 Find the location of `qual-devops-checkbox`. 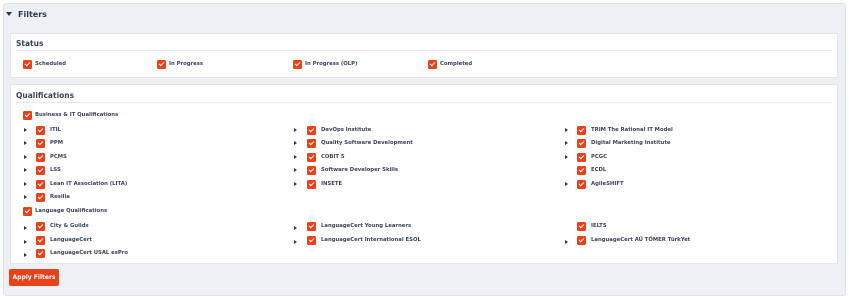

qual-devops-checkbox is located at coordinates (311, 130).